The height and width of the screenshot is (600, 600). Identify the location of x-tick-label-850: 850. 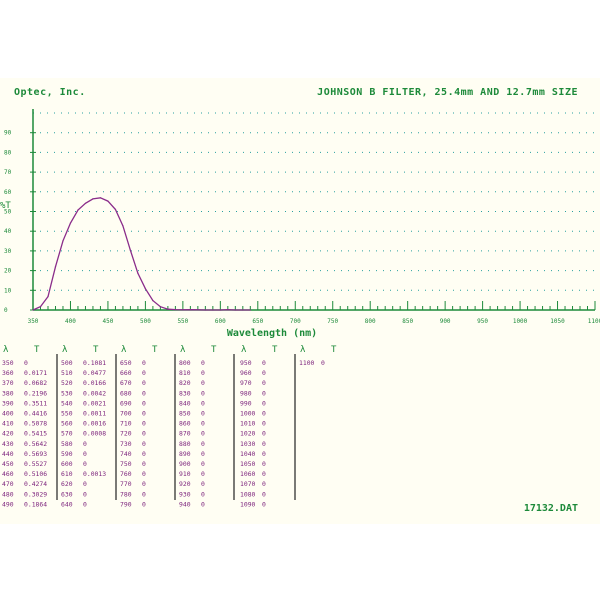
(407, 321).